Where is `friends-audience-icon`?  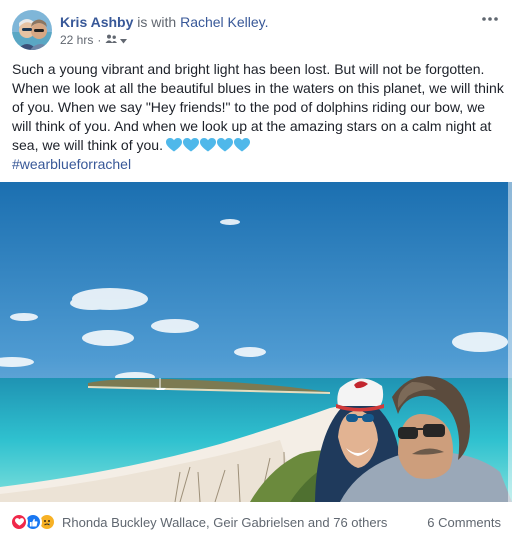 friends-audience-icon is located at coordinates (111, 40).